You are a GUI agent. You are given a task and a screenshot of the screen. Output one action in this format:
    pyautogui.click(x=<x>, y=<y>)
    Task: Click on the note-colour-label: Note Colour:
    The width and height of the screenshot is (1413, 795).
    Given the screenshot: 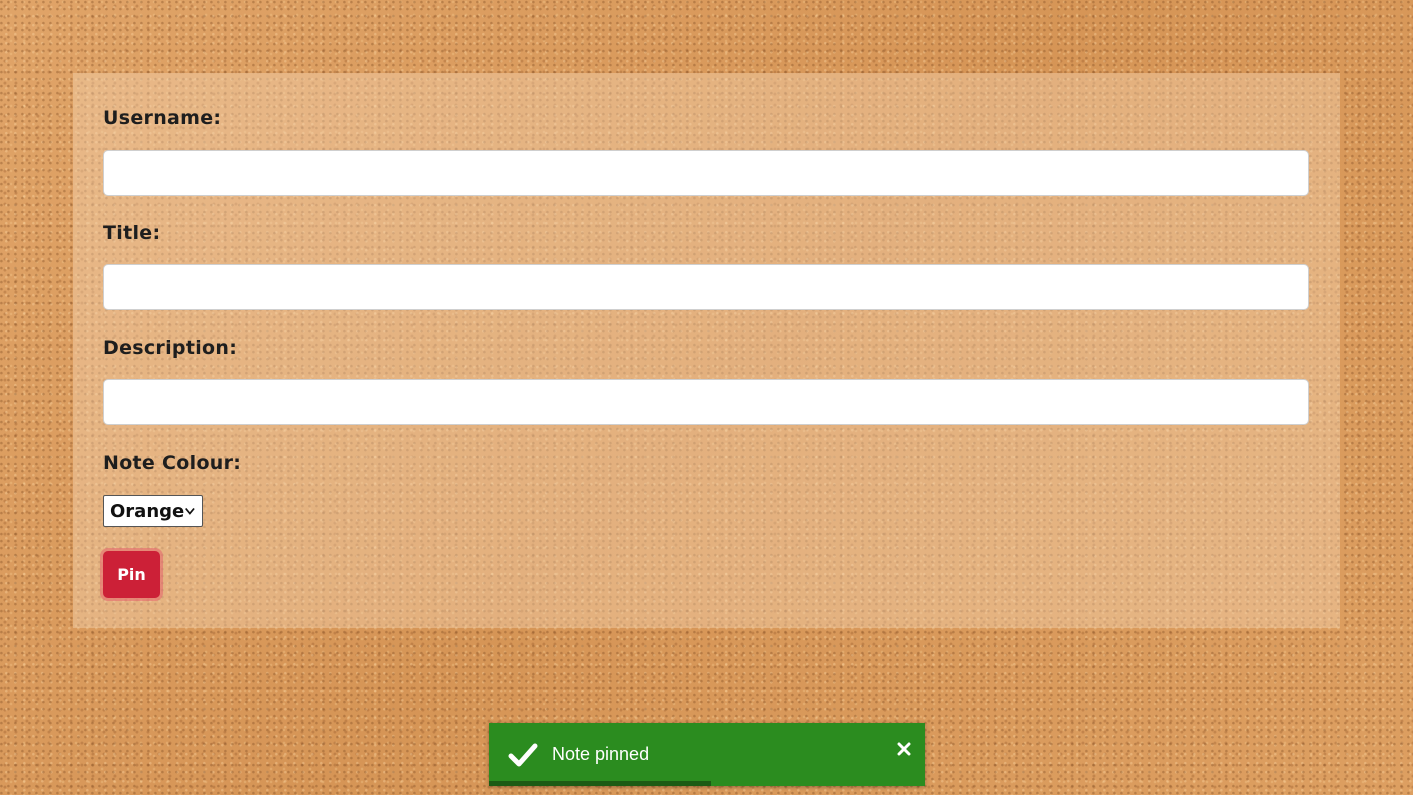 What is the action you would take?
    pyautogui.click(x=172, y=463)
    